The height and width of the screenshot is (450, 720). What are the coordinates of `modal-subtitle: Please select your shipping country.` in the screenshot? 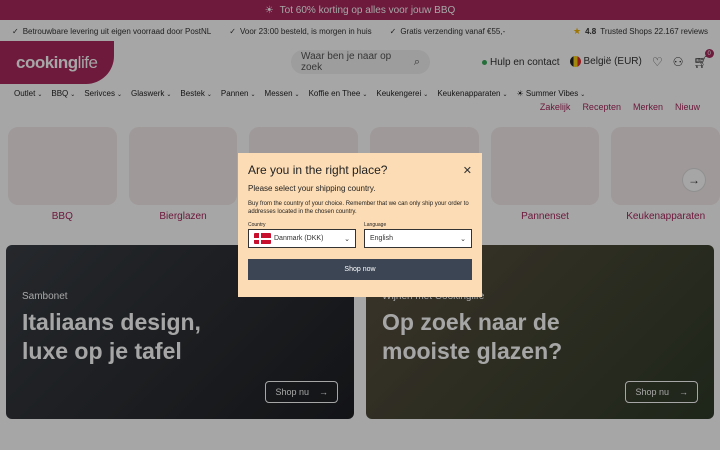 It's located at (312, 188).